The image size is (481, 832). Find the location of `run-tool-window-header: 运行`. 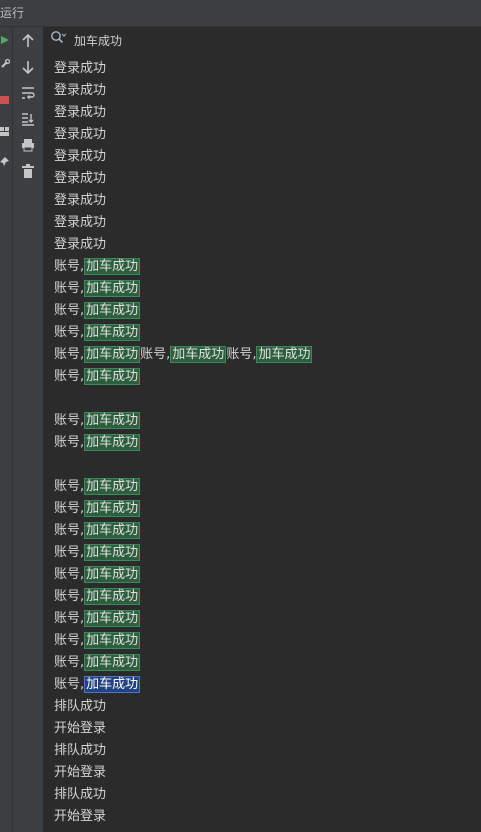

run-tool-window-header: 运行 is located at coordinates (240, 13).